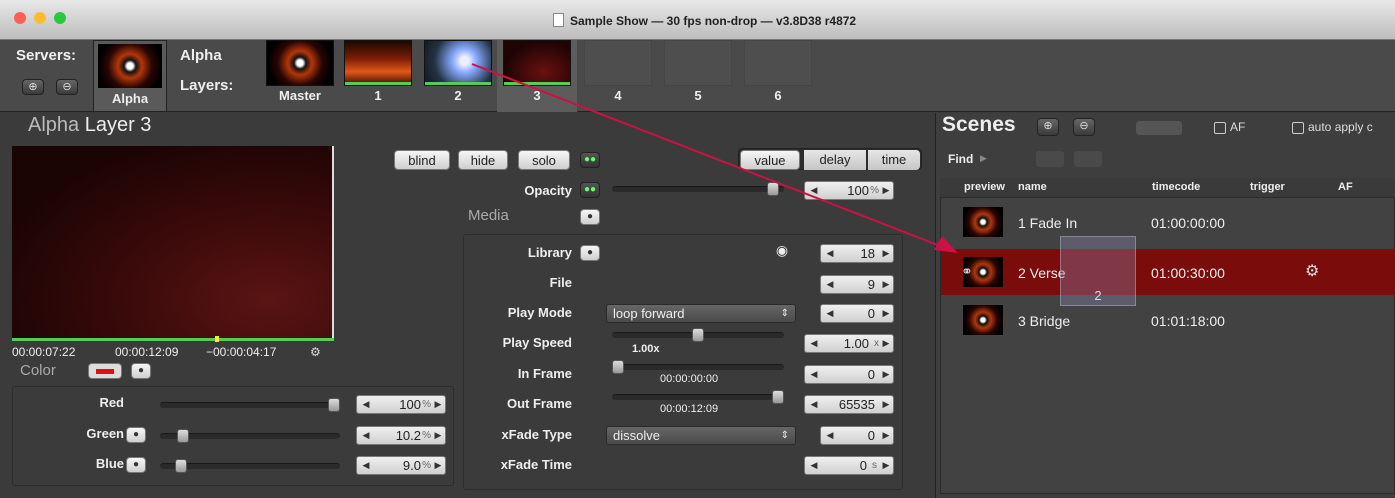  I want to click on drag-arrow, so click(714, 158).